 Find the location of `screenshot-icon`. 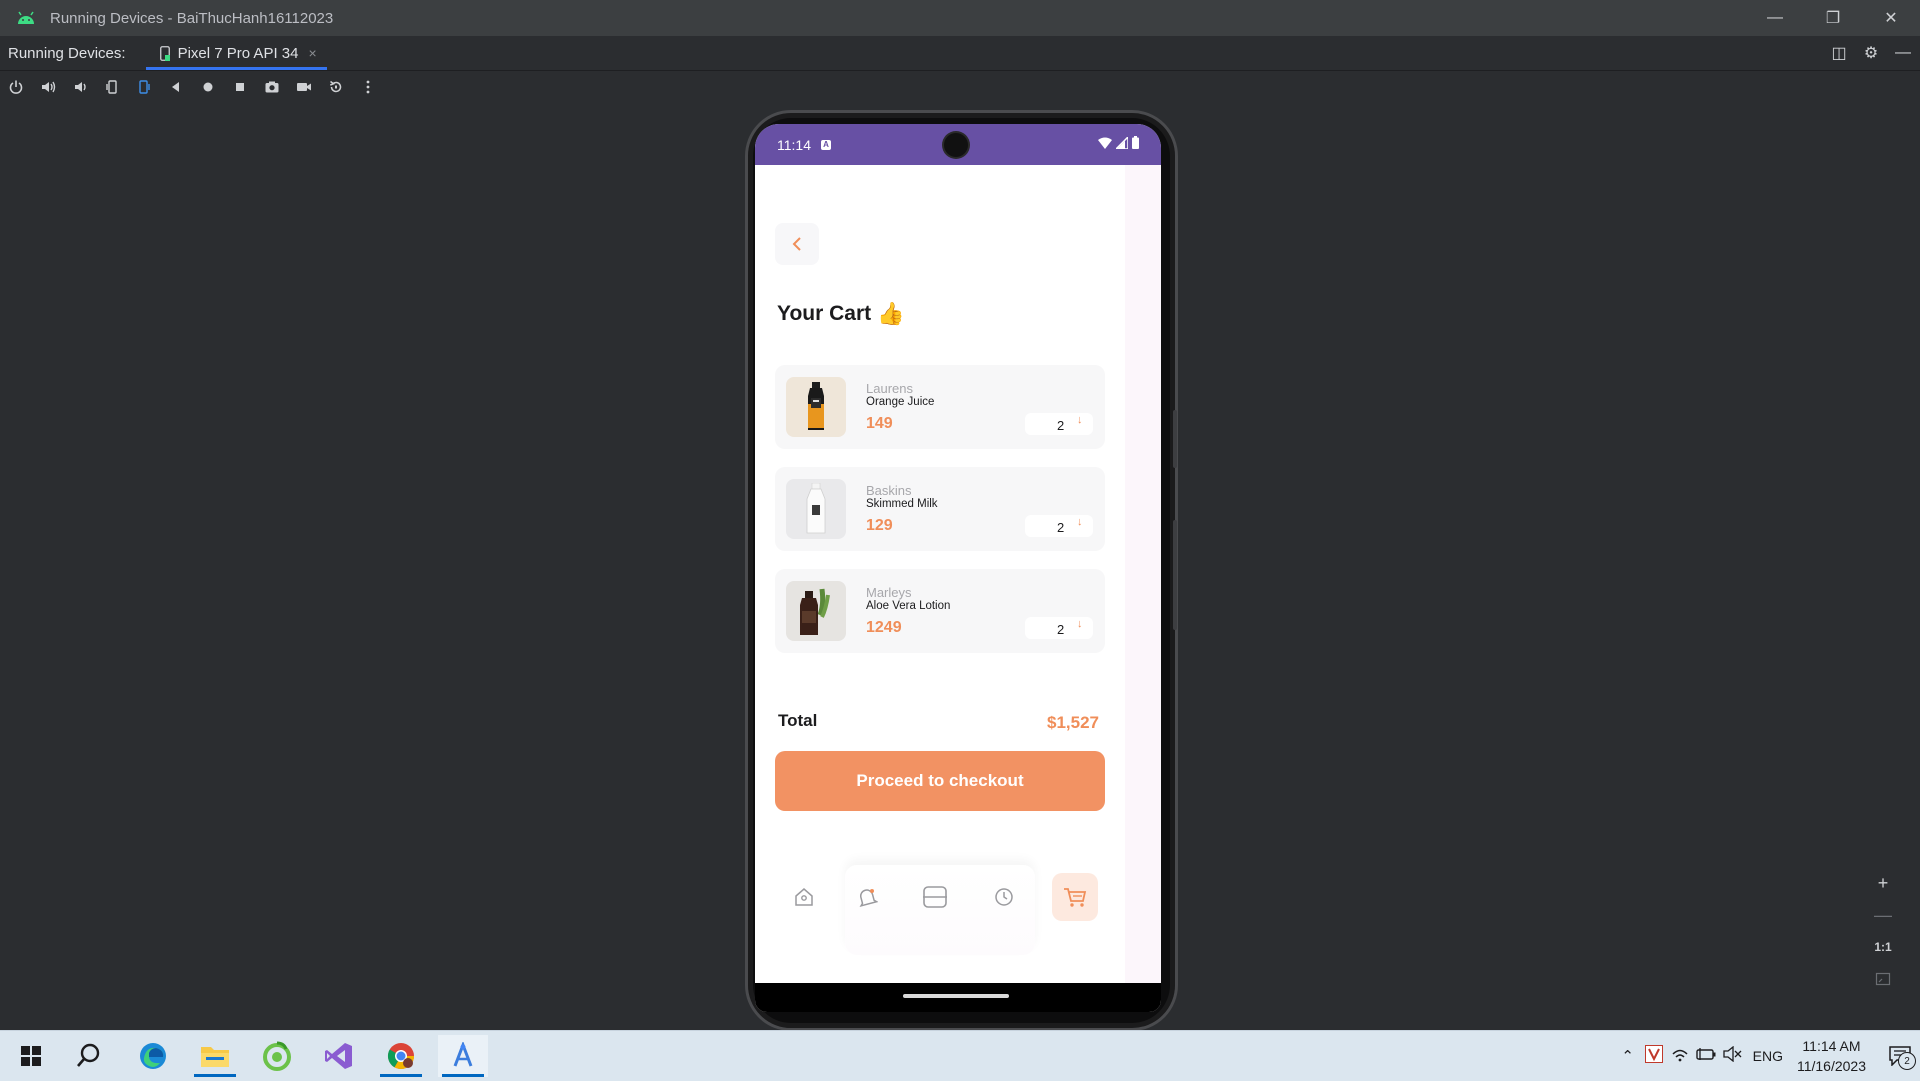

screenshot-icon is located at coordinates (272, 87).